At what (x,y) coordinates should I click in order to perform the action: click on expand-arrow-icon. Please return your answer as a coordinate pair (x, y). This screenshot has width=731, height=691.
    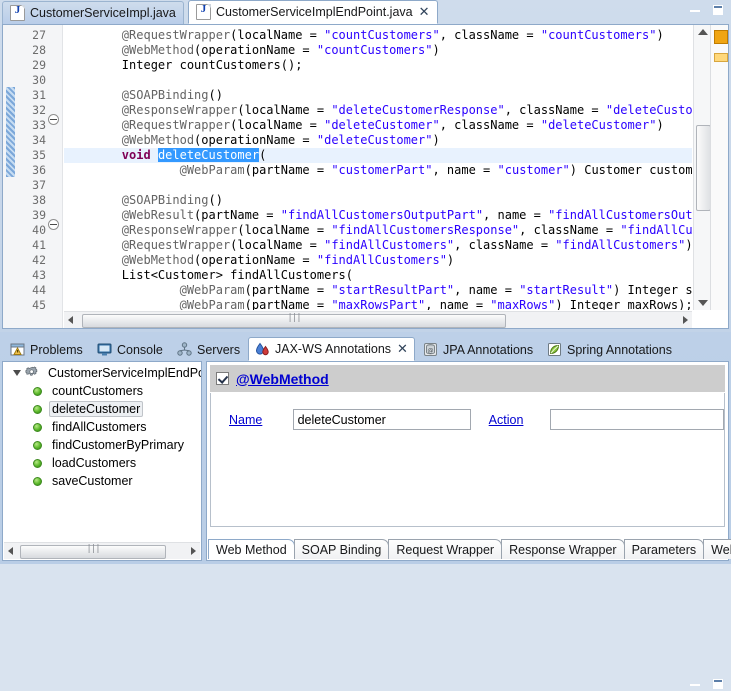
    Looking at the image, I should click on (17, 373).